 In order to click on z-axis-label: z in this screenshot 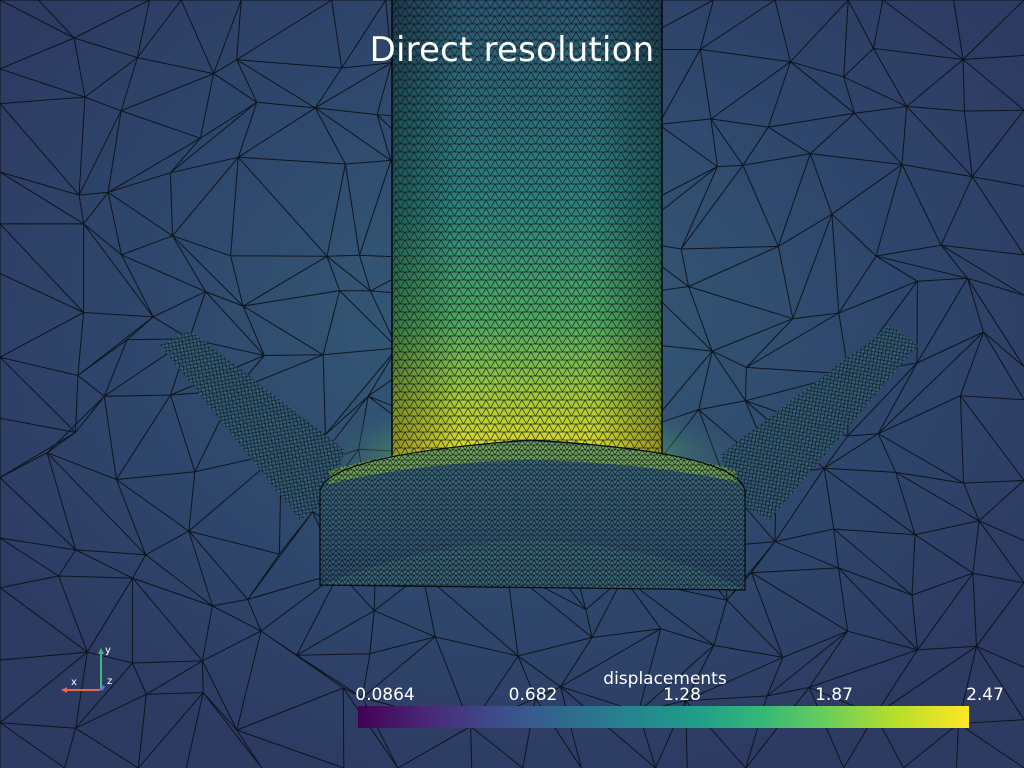, I will do `click(109, 681)`.